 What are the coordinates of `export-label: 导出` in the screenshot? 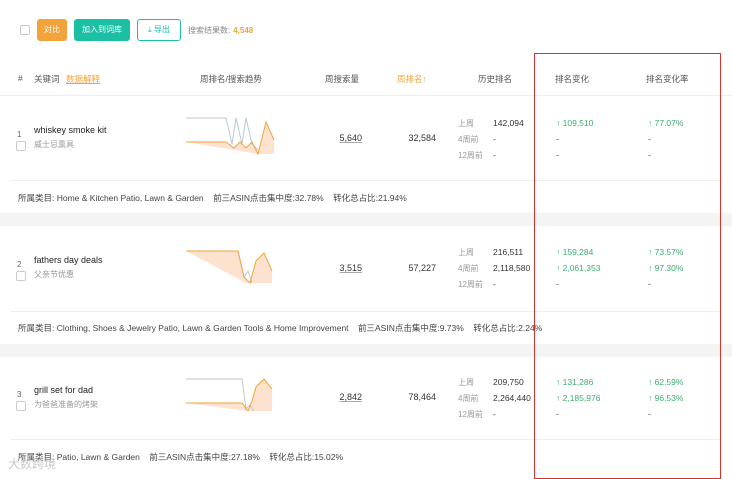 It's located at (161, 29).